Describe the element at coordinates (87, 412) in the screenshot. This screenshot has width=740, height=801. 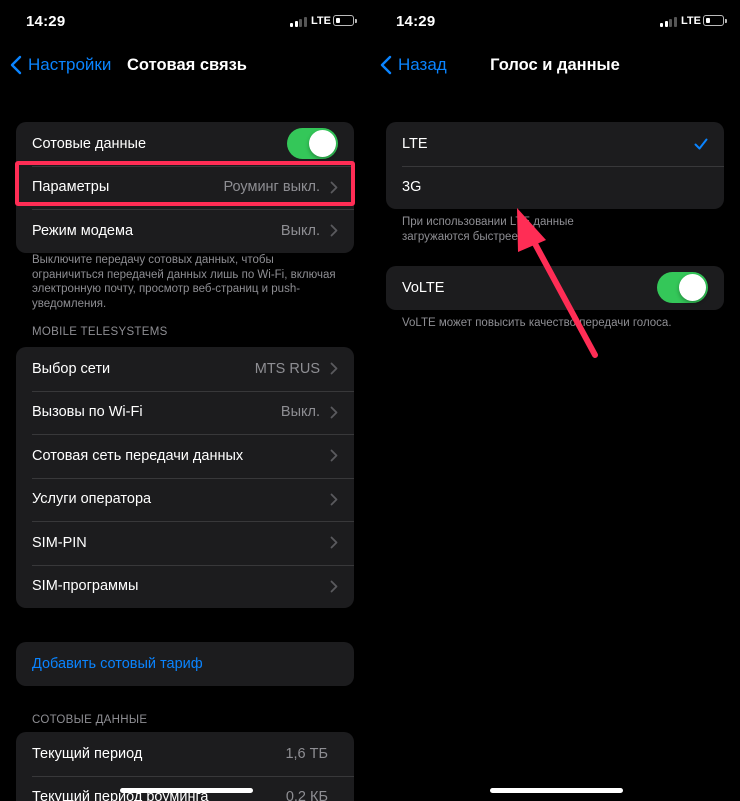
I see `row-label: Вызовы по Wi-Fi` at that location.